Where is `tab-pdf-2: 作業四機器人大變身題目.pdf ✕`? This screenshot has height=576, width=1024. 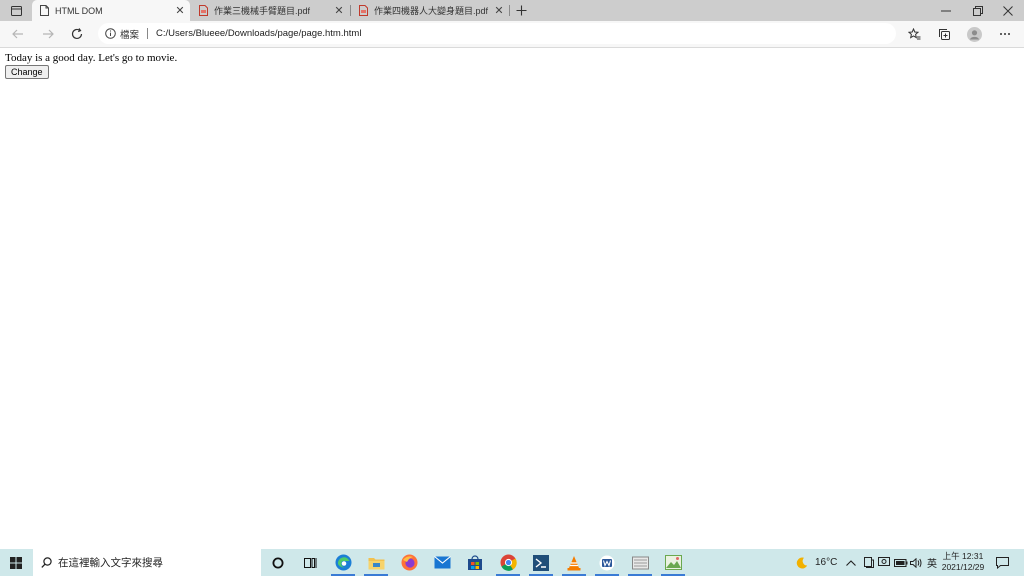
tab-pdf-2: 作業四機器人大變身題目.pdf ✕ is located at coordinates (430, 10).